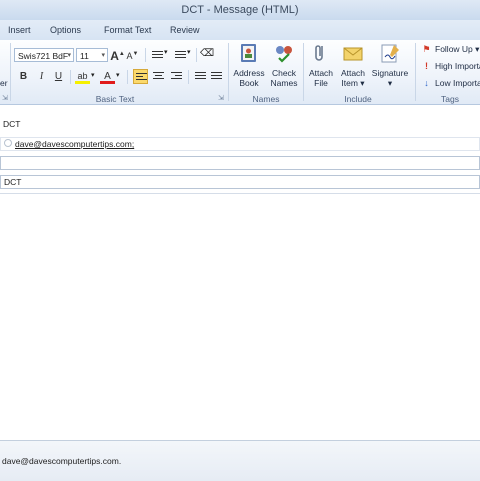  What do you see at coordinates (19, 30) in the screenshot?
I see `tab-insert: Insert` at bounding box center [19, 30].